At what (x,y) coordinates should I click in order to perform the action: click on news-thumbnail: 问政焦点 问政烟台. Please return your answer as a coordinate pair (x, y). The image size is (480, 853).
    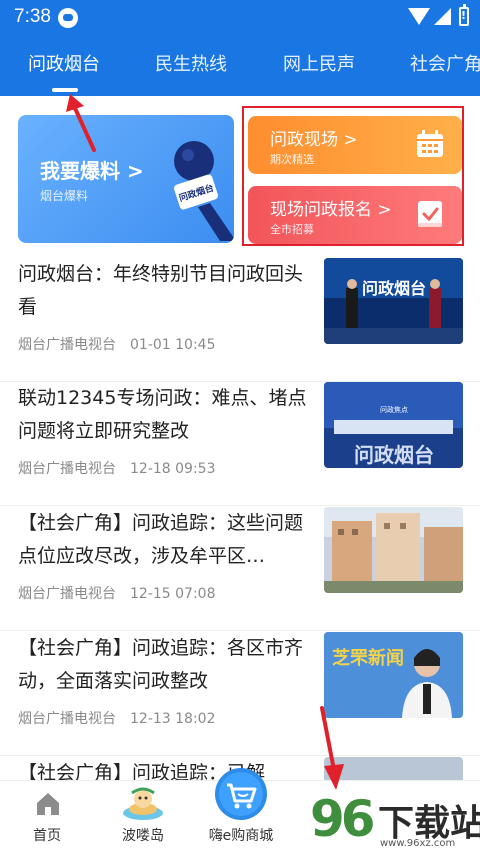
    Looking at the image, I should click on (393, 425).